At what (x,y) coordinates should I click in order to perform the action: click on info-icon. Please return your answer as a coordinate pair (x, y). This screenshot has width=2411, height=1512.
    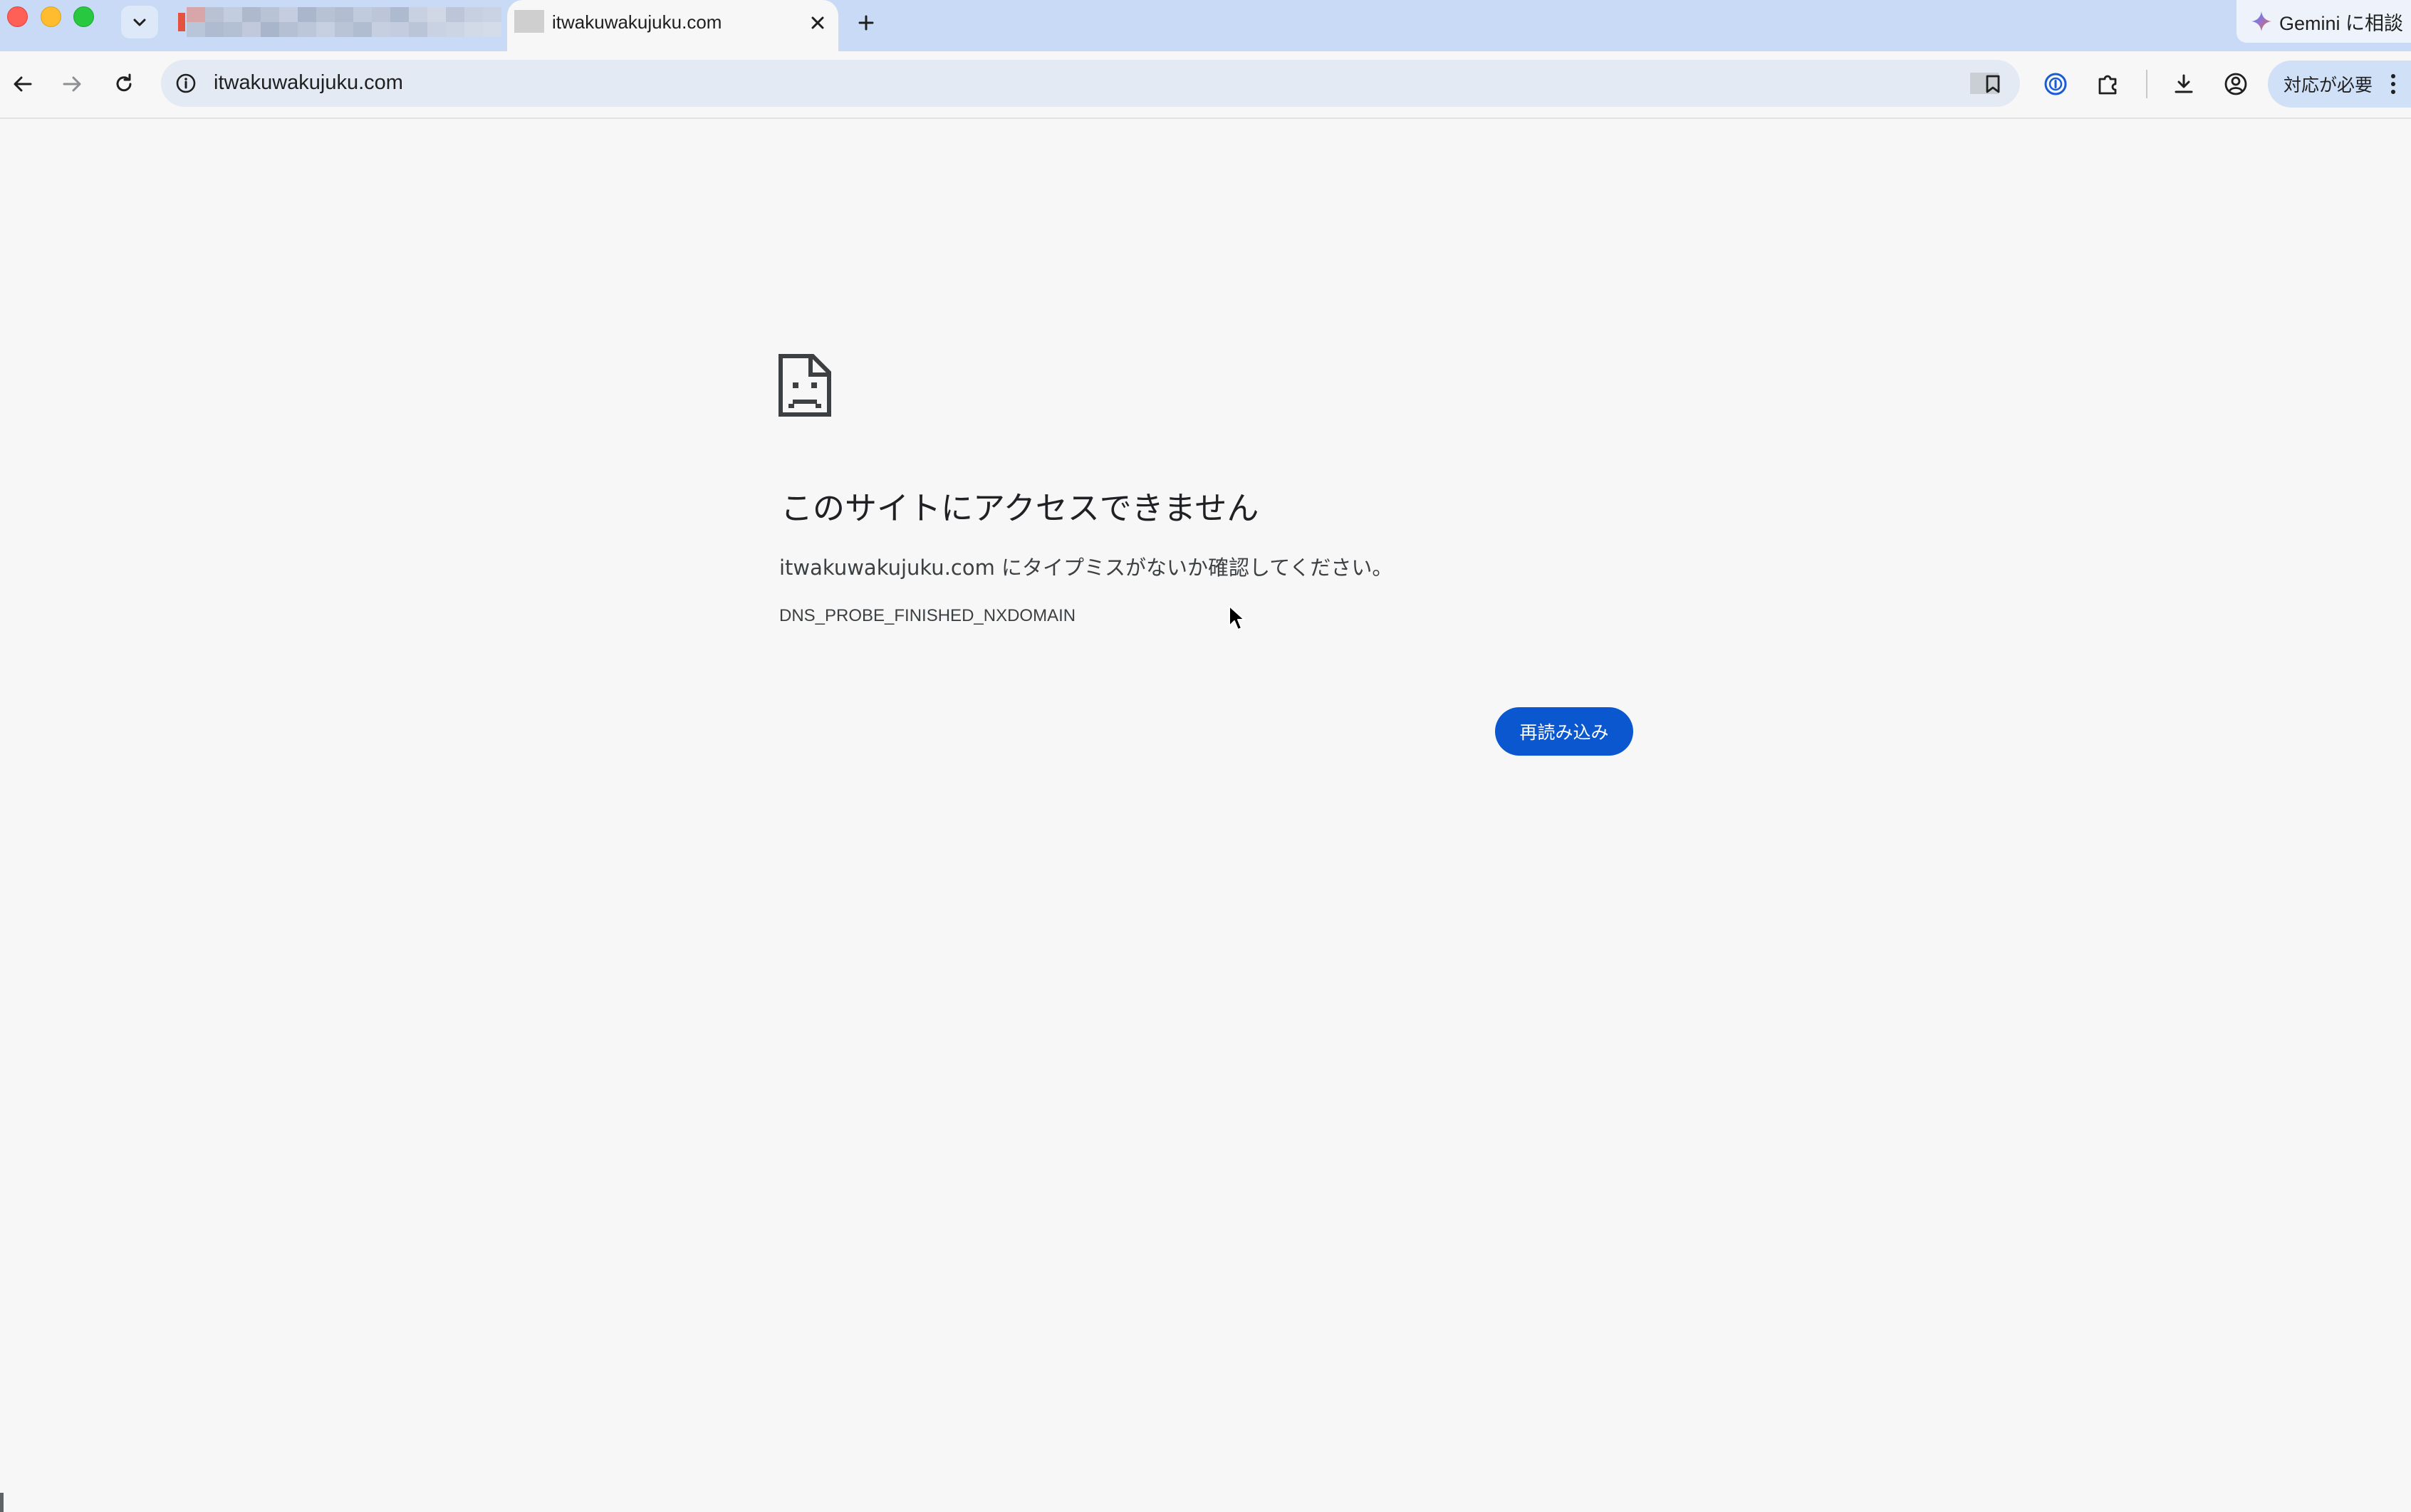
    Looking at the image, I should click on (186, 83).